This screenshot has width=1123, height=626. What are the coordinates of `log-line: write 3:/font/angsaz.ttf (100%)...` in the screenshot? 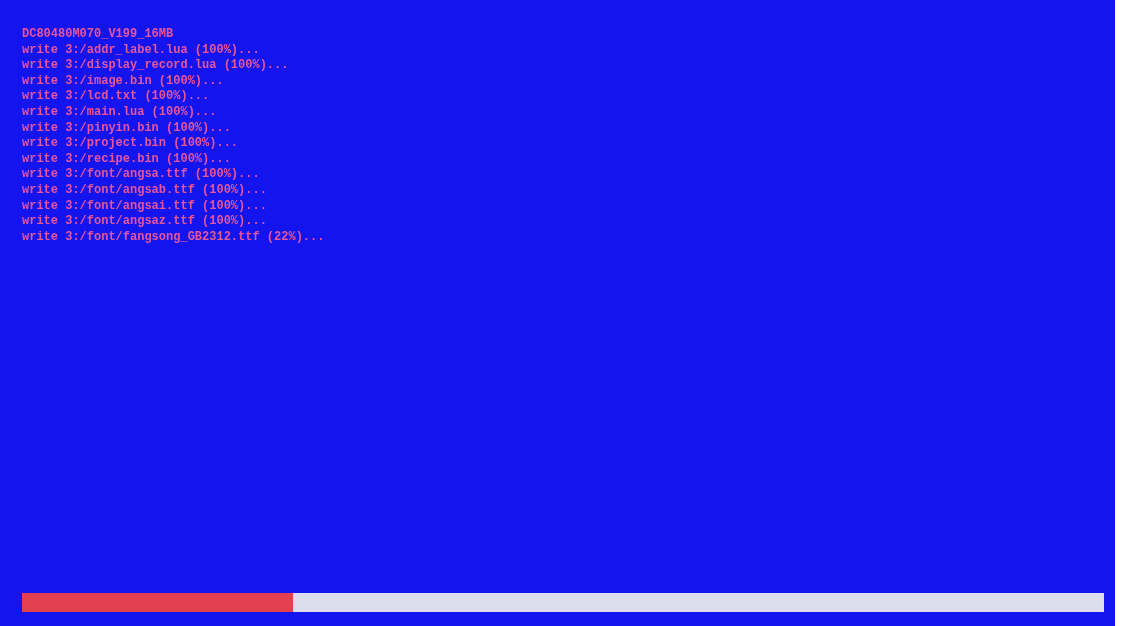 It's located at (145, 222).